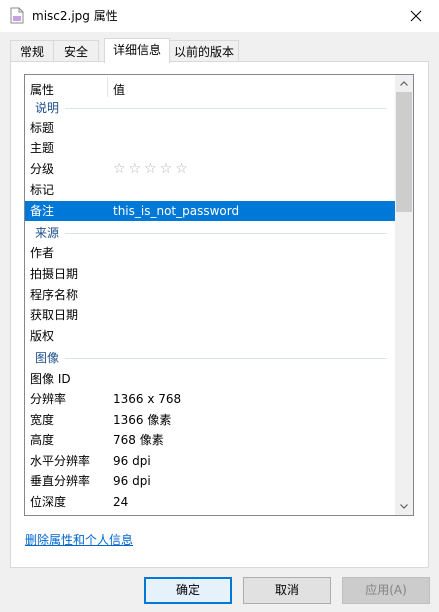 The width and height of the screenshot is (439, 612). I want to click on row-vertical-resolution: 垂直分辨率 96 dpi, so click(210, 481).